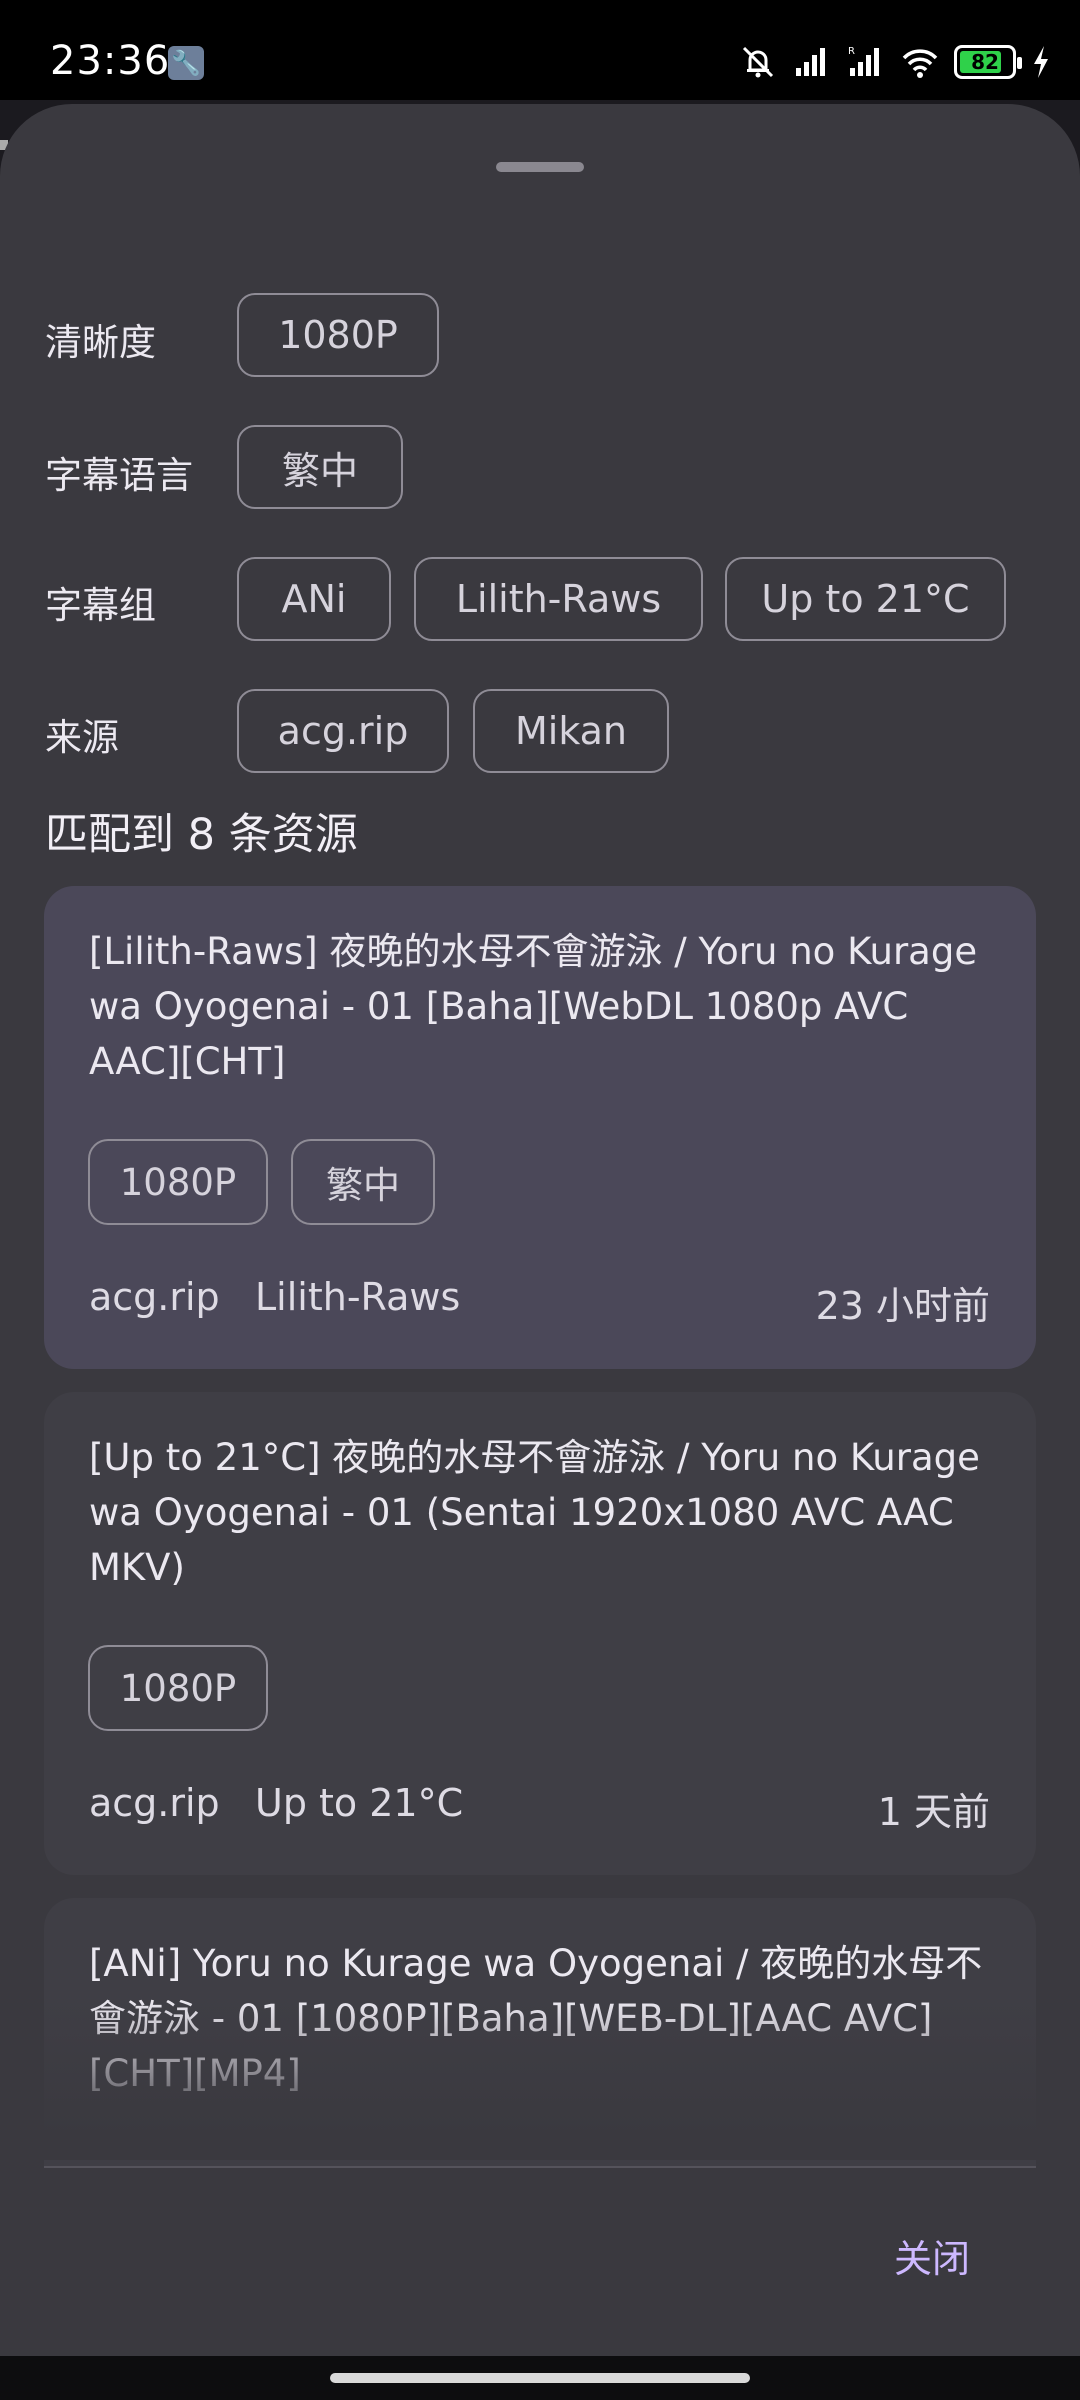 The width and height of the screenshot is (1080, 2400). What do you see at coordinates (540, 167) in the screenshot?
I see `sheet-drag-handle` at bounding box center [540, 167].